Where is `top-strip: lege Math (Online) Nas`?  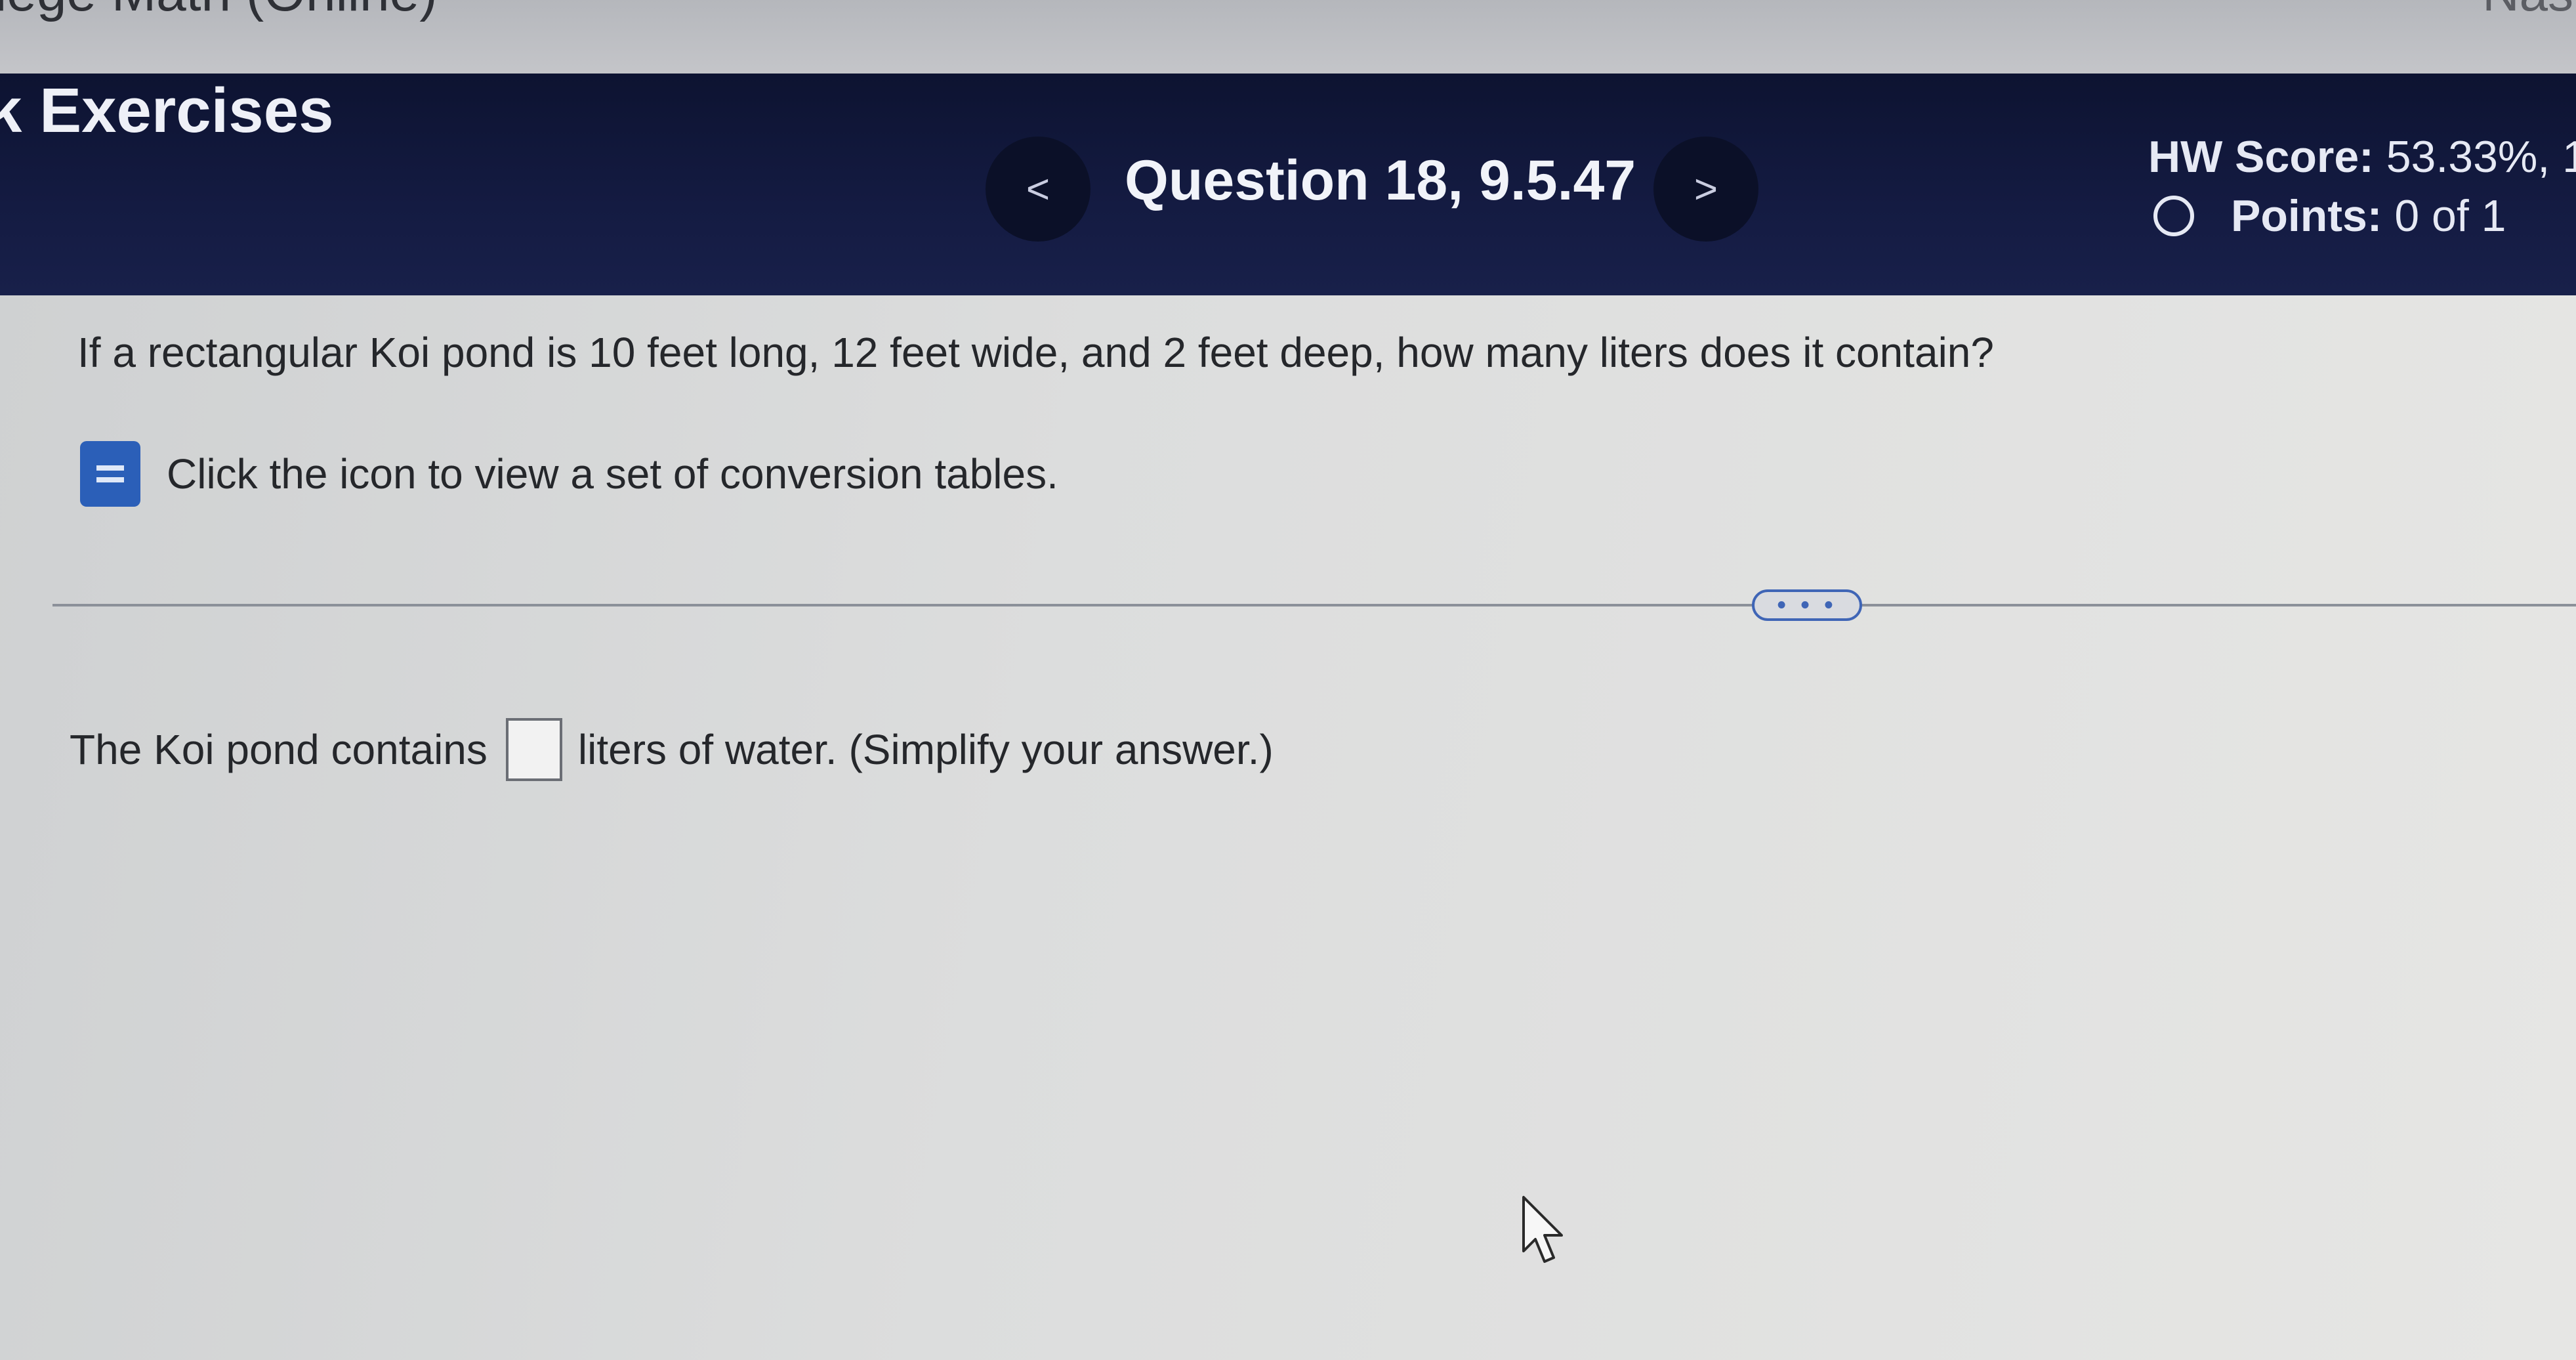
top-strip: lege Math (Online) Nas is located at coordinates (1288, 37).